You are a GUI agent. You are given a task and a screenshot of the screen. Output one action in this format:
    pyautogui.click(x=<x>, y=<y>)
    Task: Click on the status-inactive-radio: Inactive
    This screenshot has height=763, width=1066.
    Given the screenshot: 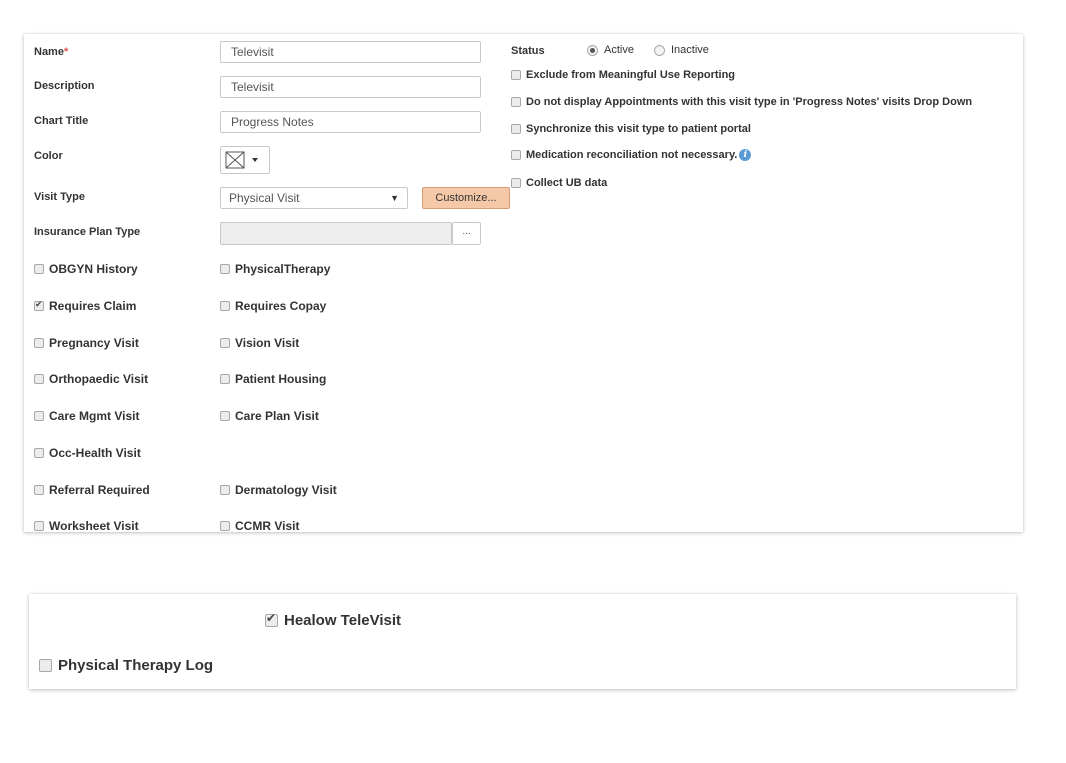 What is the action you would take?
    pyautogui.click(x=681, y=50)
    